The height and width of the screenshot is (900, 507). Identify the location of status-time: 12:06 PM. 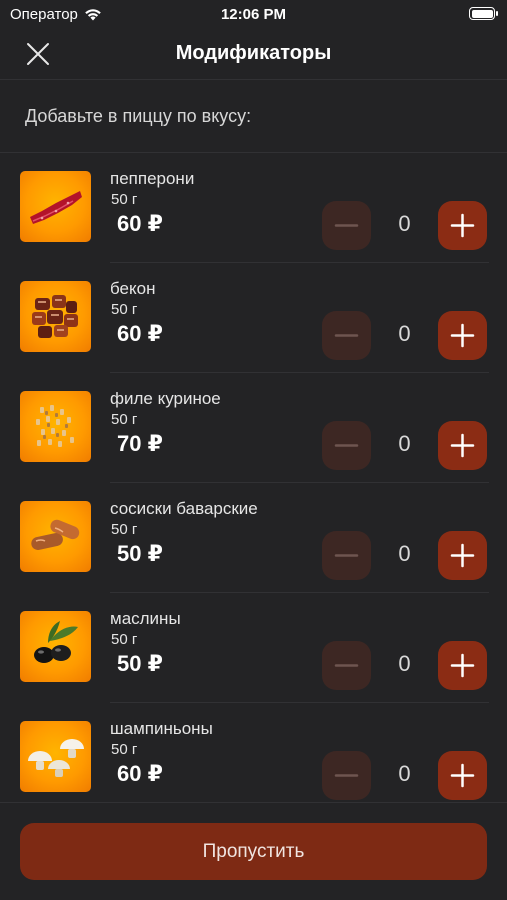
(253, 14).